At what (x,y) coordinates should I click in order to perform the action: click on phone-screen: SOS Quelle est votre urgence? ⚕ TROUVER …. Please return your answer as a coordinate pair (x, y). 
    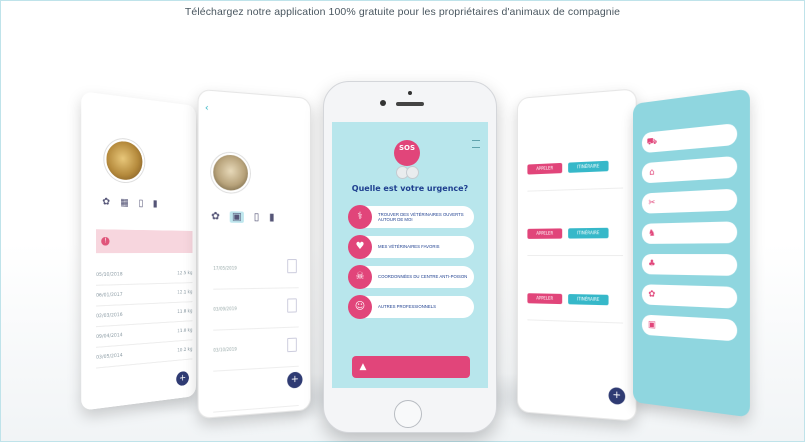
    Looking at the image, I should click on (410, 255).